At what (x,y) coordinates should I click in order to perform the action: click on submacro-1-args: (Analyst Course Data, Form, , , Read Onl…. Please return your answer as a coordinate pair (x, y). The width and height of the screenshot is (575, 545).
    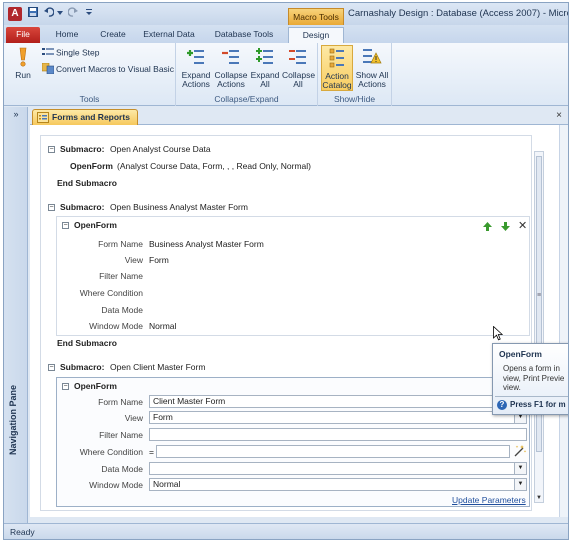
    Looking at the image, I should click on (214, 166).